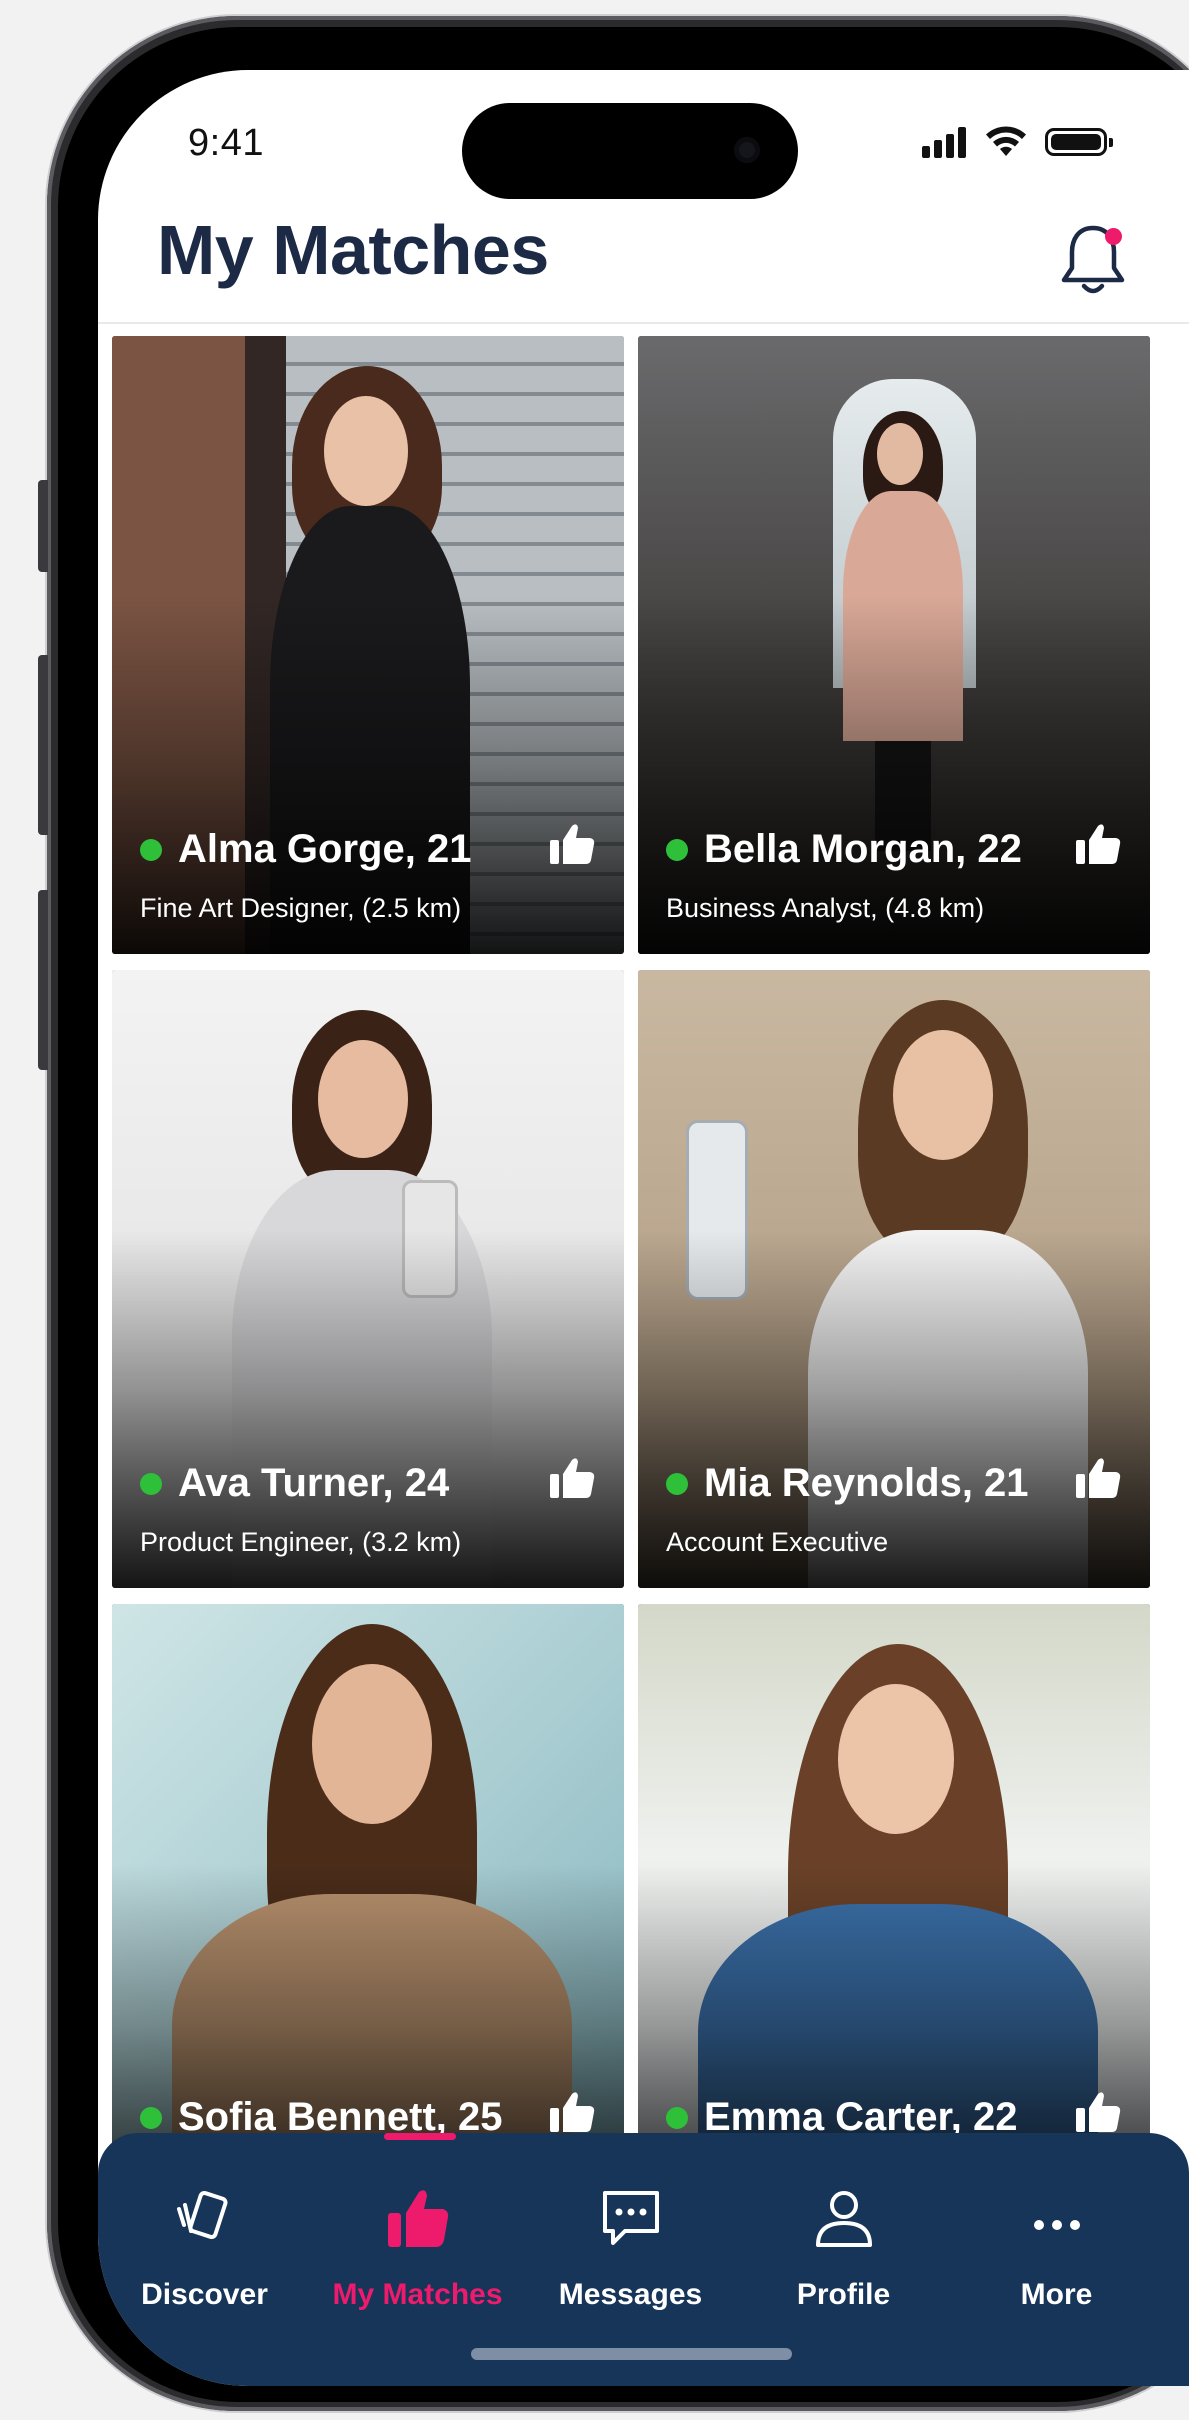 This screenshot has width=1189, height=2420. I want to click on dynamic-island, so click(630, 151).